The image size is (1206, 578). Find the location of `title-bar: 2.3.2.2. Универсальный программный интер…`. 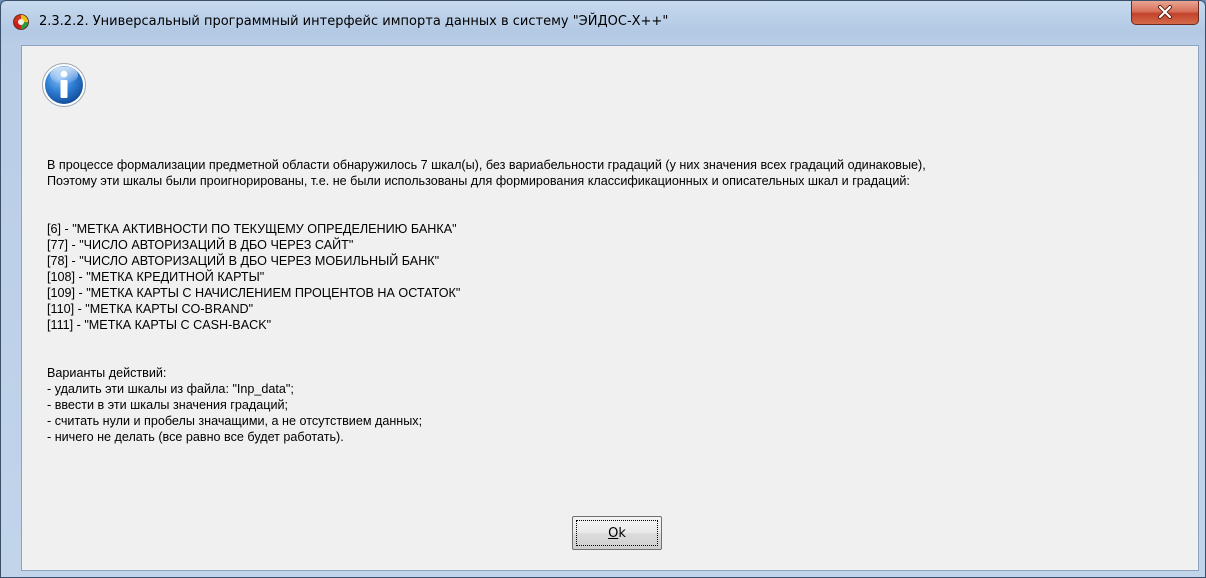

title-bar: 2.3.2.2. Универсальный программный интер… is located at coordinates (603, 23).